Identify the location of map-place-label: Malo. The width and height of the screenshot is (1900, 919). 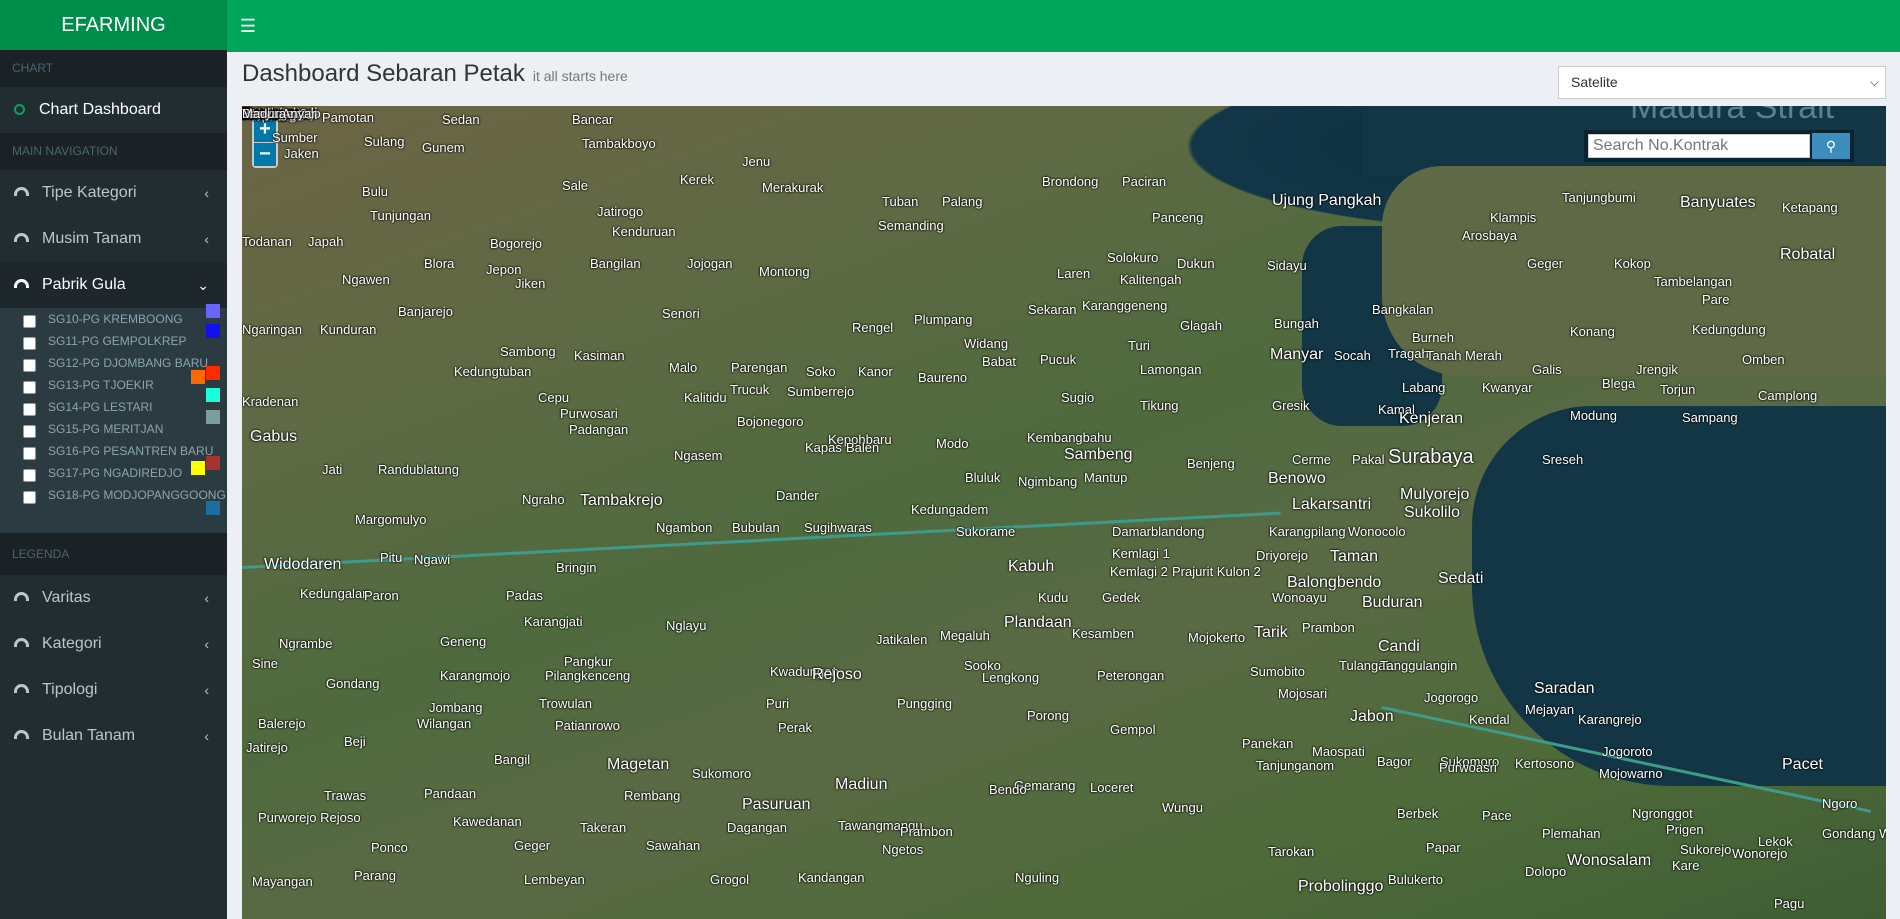
(683, 367).